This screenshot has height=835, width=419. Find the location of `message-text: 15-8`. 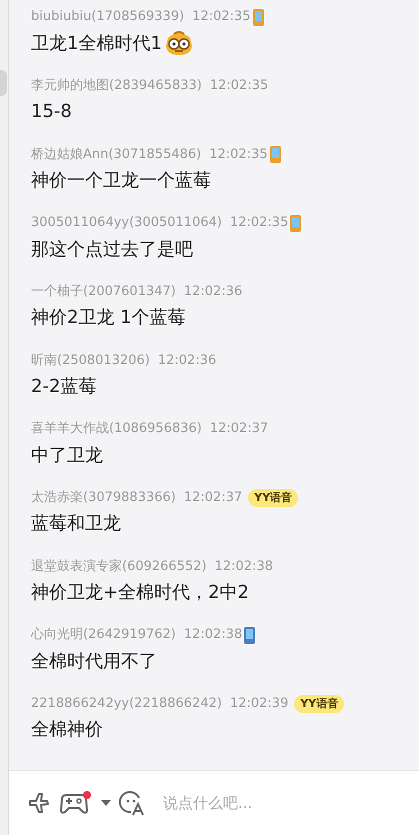

message-text: 15-8 is located at coordinates (51, 112).